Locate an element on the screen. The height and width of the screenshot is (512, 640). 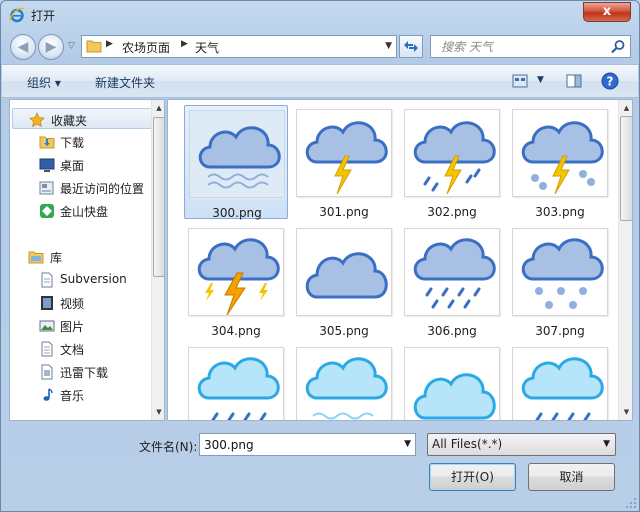
nav-item-documents: 文档 is located at coordinates (80, 348).